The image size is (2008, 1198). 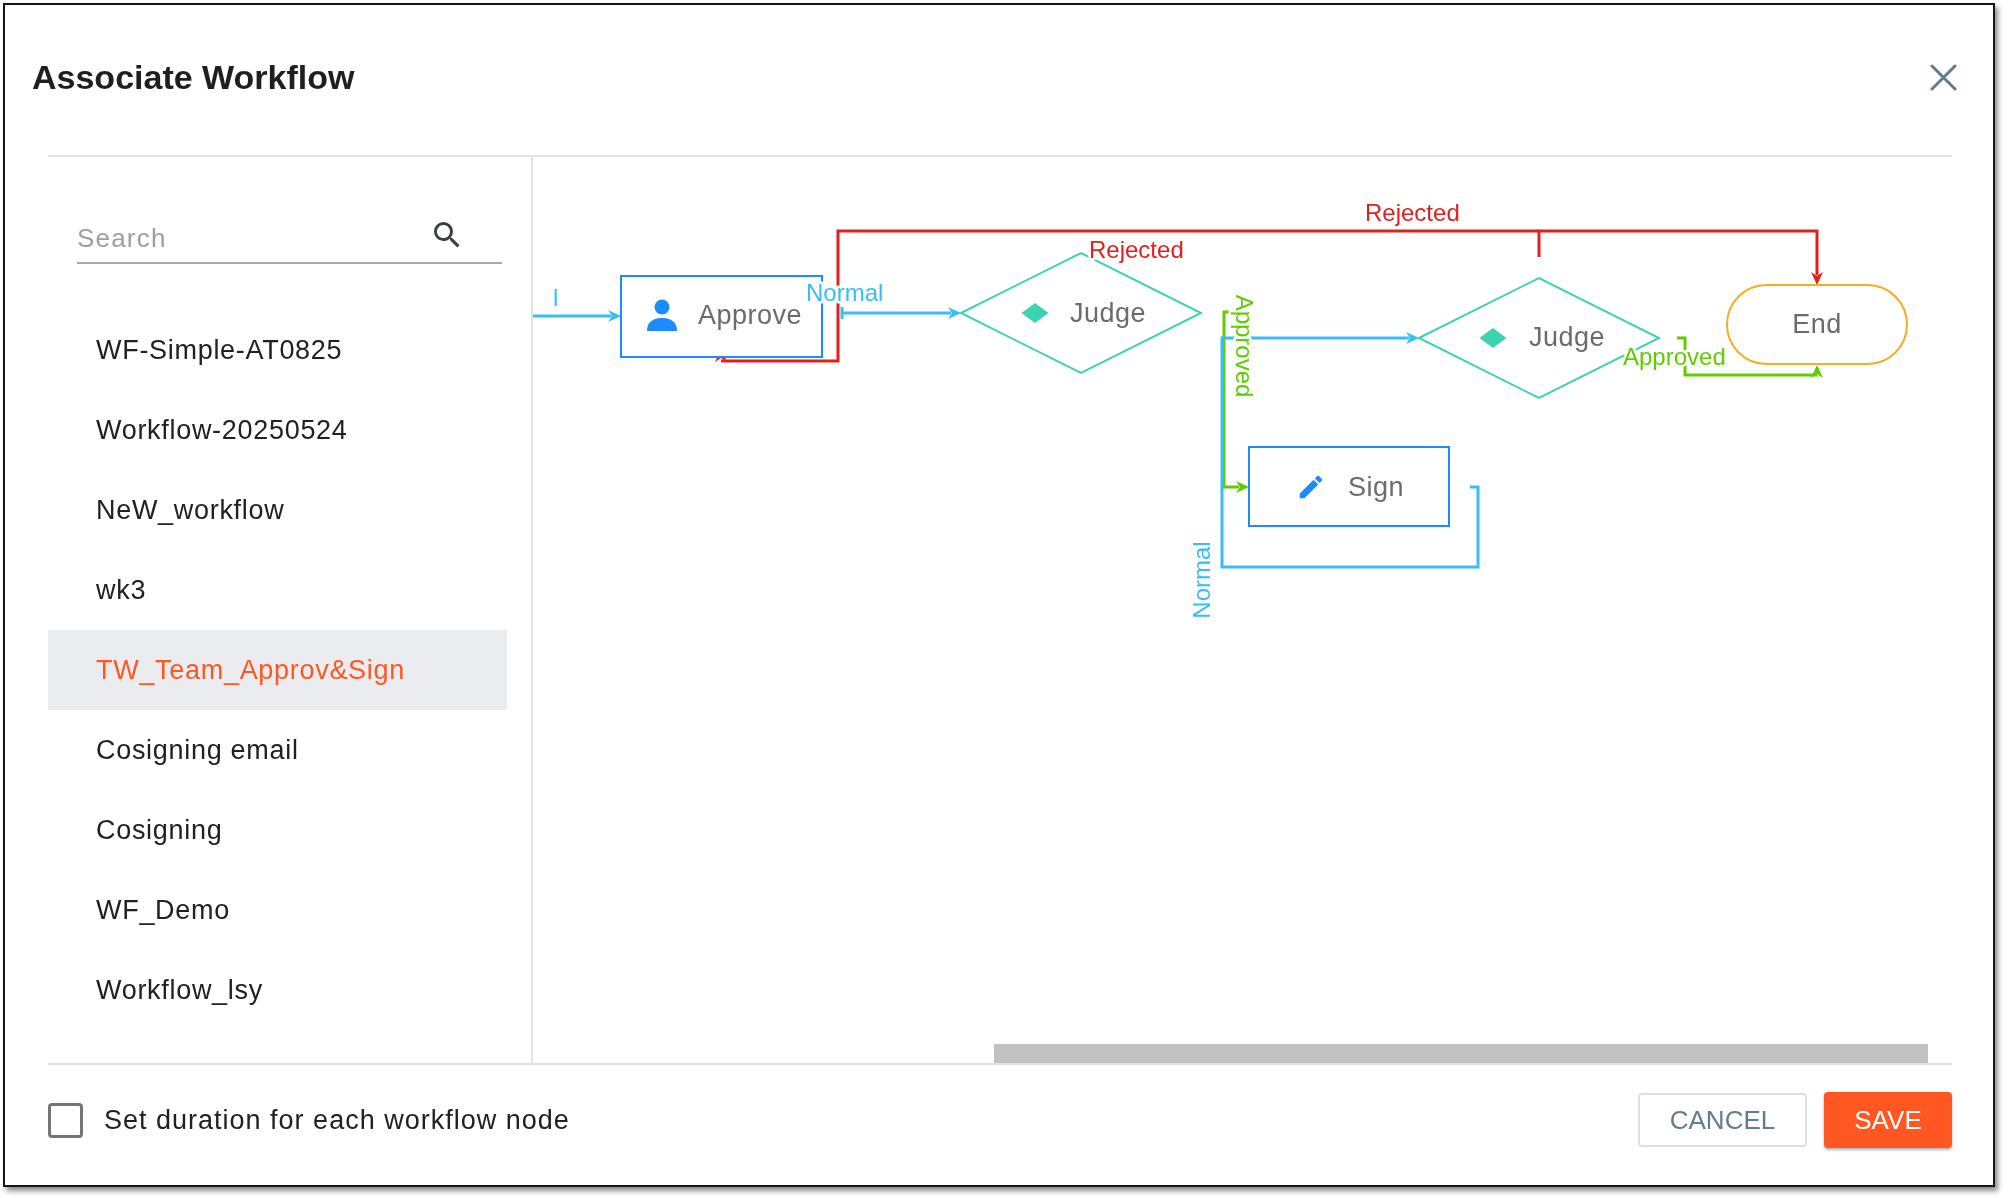 I want to click on workflow-list-item: NeW_workflow, so click(x=277, y=510).